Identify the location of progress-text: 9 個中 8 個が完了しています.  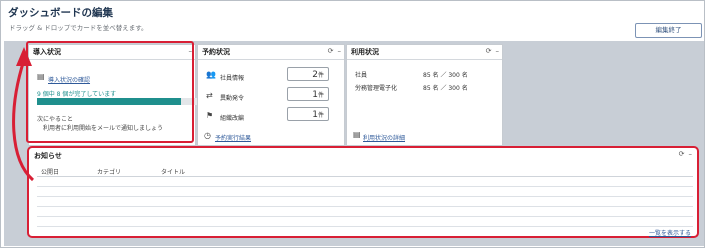
(77, 94).